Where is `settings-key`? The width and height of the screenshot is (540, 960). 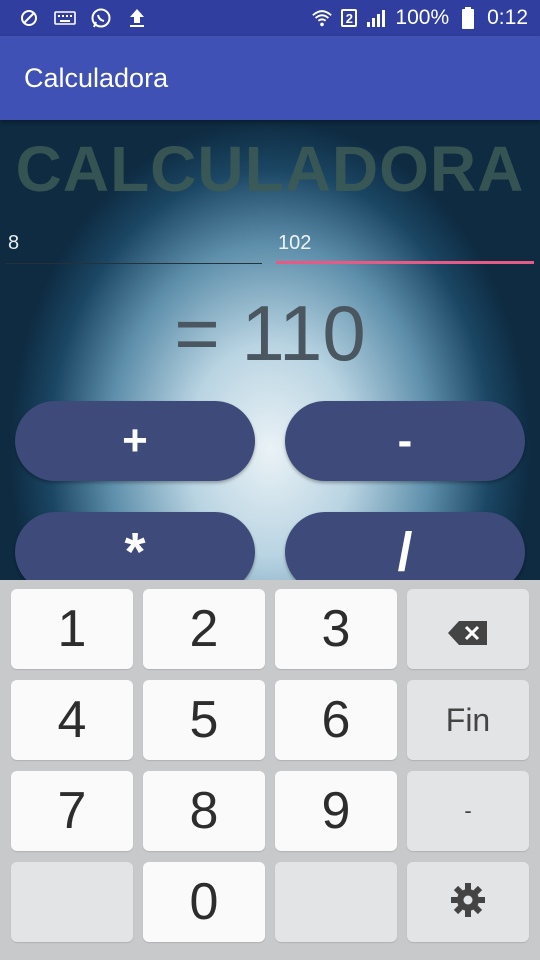 settings-key is located at coordinates (468, 902).